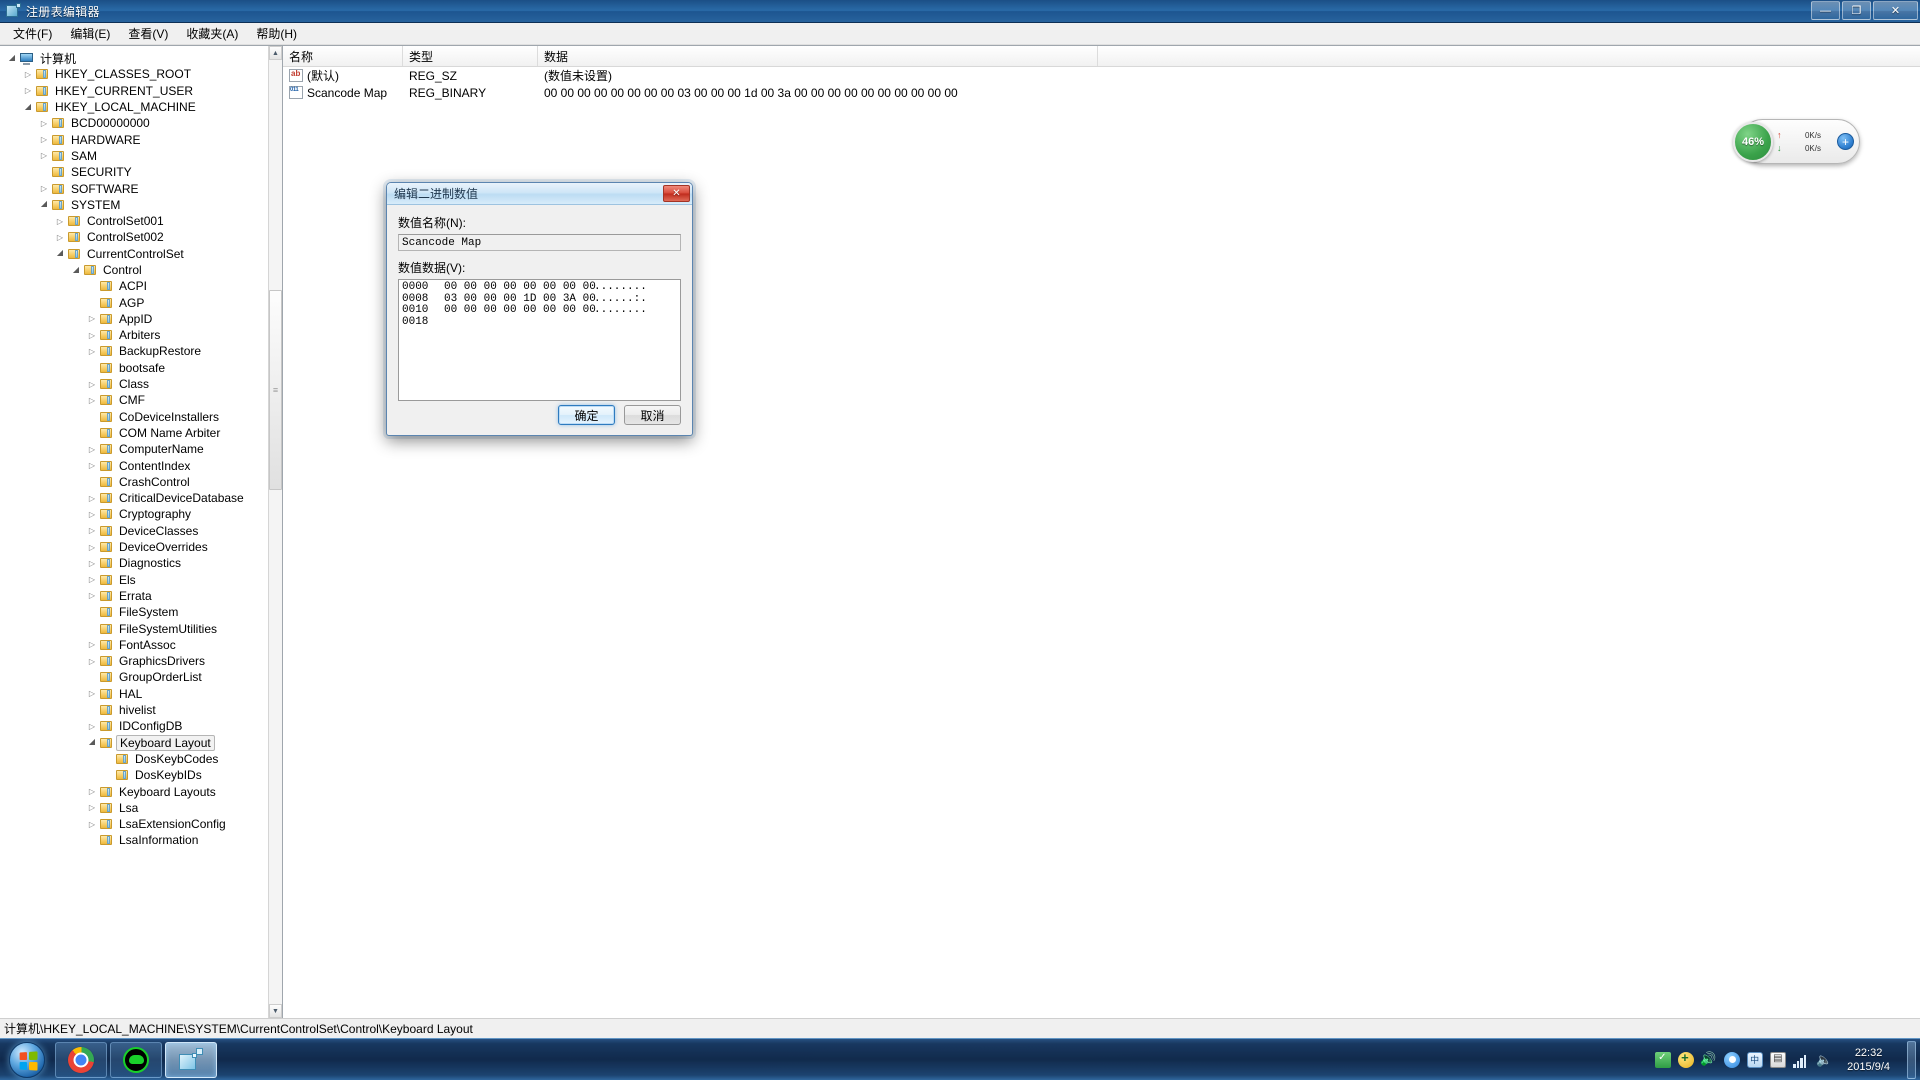 This screenshot has height=1080, width=1920. Describe the element at coordinates (137, 563) in the screenshot. I see `tree-node: Diagnostics` at that location.